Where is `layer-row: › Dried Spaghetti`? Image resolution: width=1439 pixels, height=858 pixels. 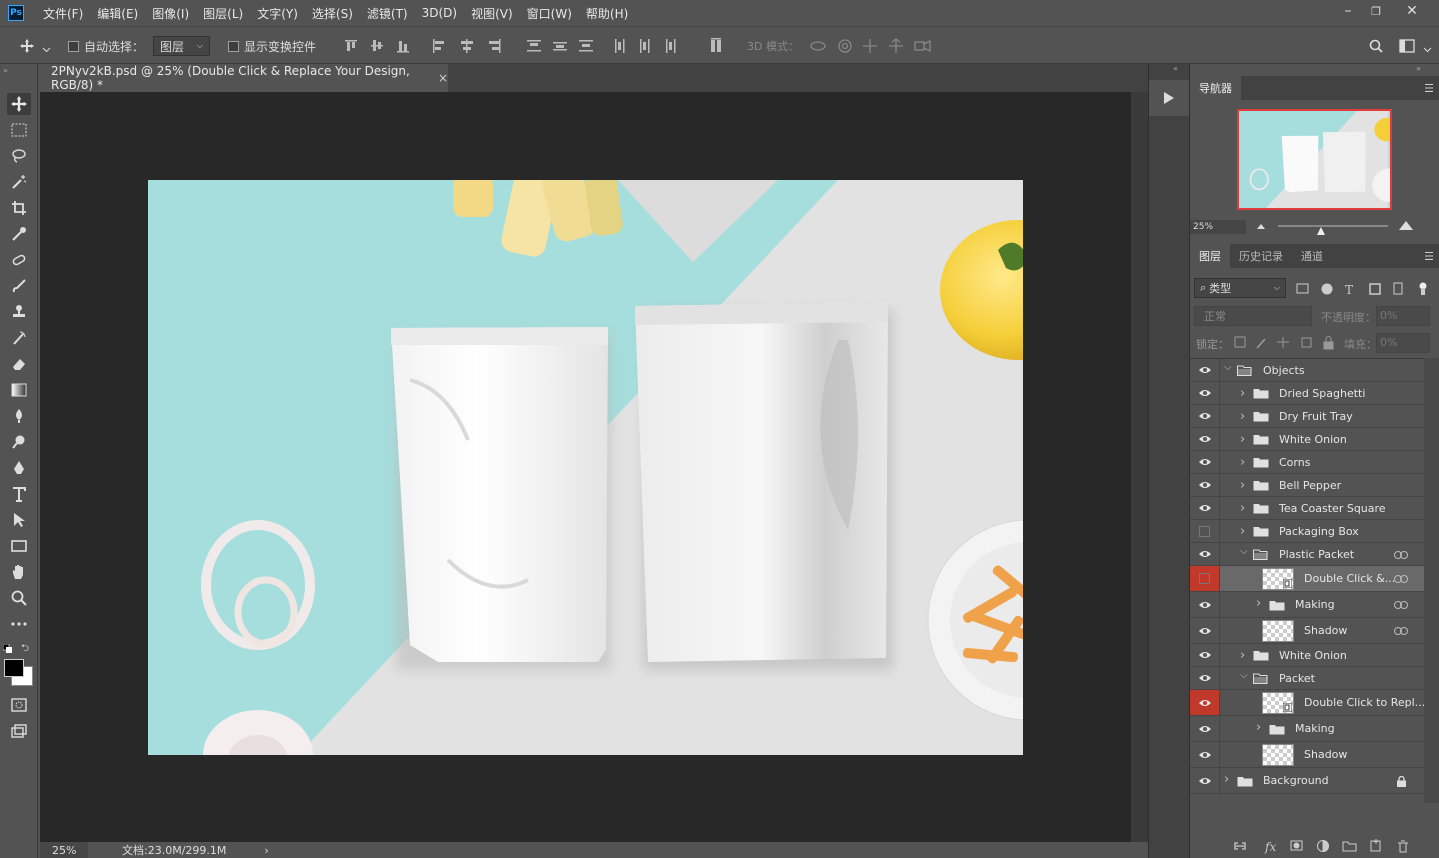
layer-row: › Dried Spaghetti is located at coordinates (1307, 393).